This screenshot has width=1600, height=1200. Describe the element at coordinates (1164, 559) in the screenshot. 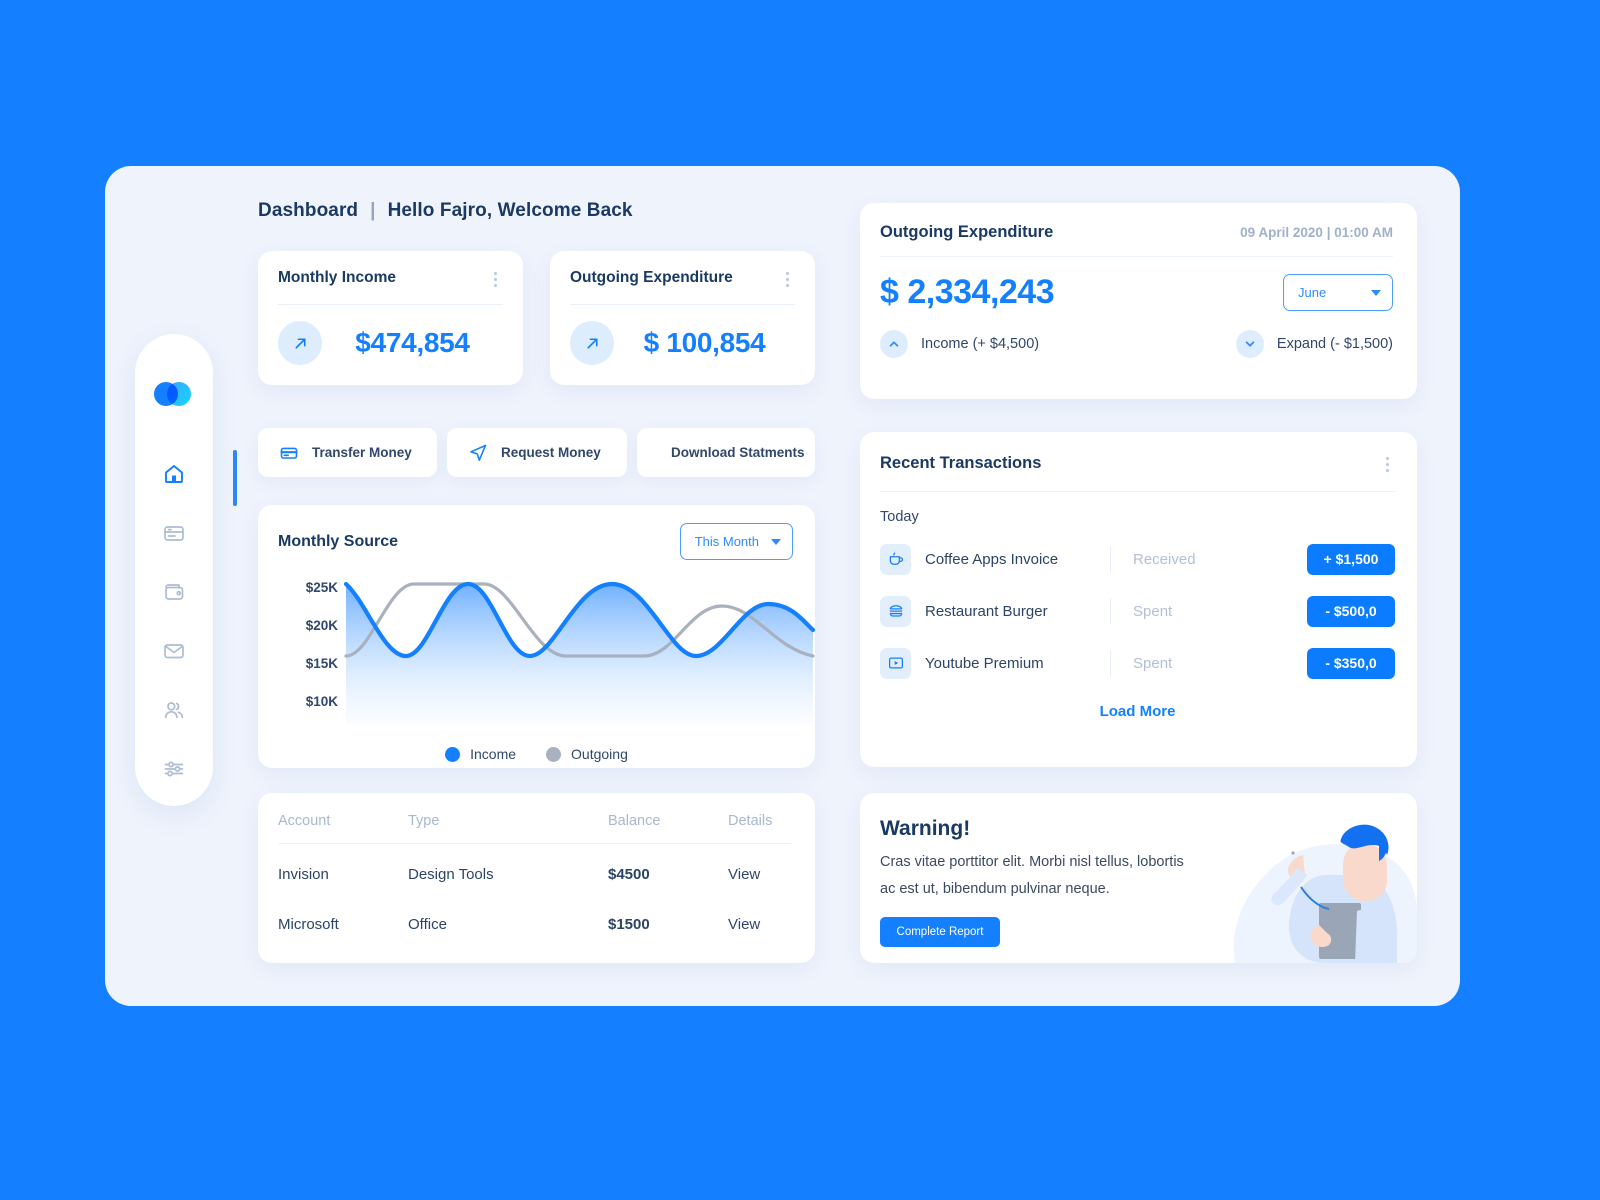

I see `transaction-state: Received` at that location.